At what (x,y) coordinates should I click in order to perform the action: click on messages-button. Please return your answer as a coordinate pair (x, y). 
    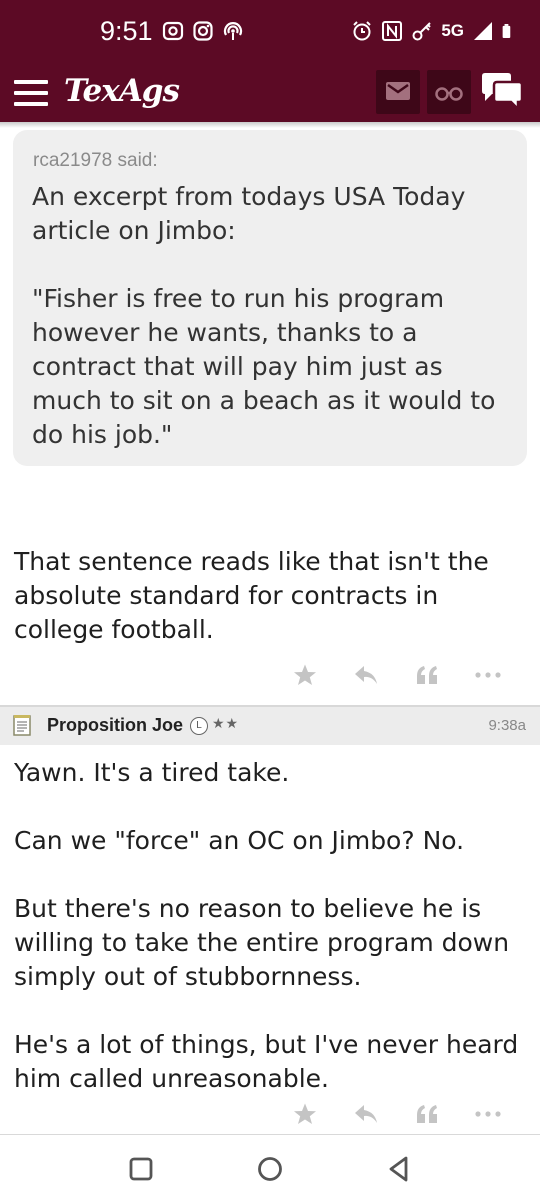
    Looking at the image, I should click on (398, 92).